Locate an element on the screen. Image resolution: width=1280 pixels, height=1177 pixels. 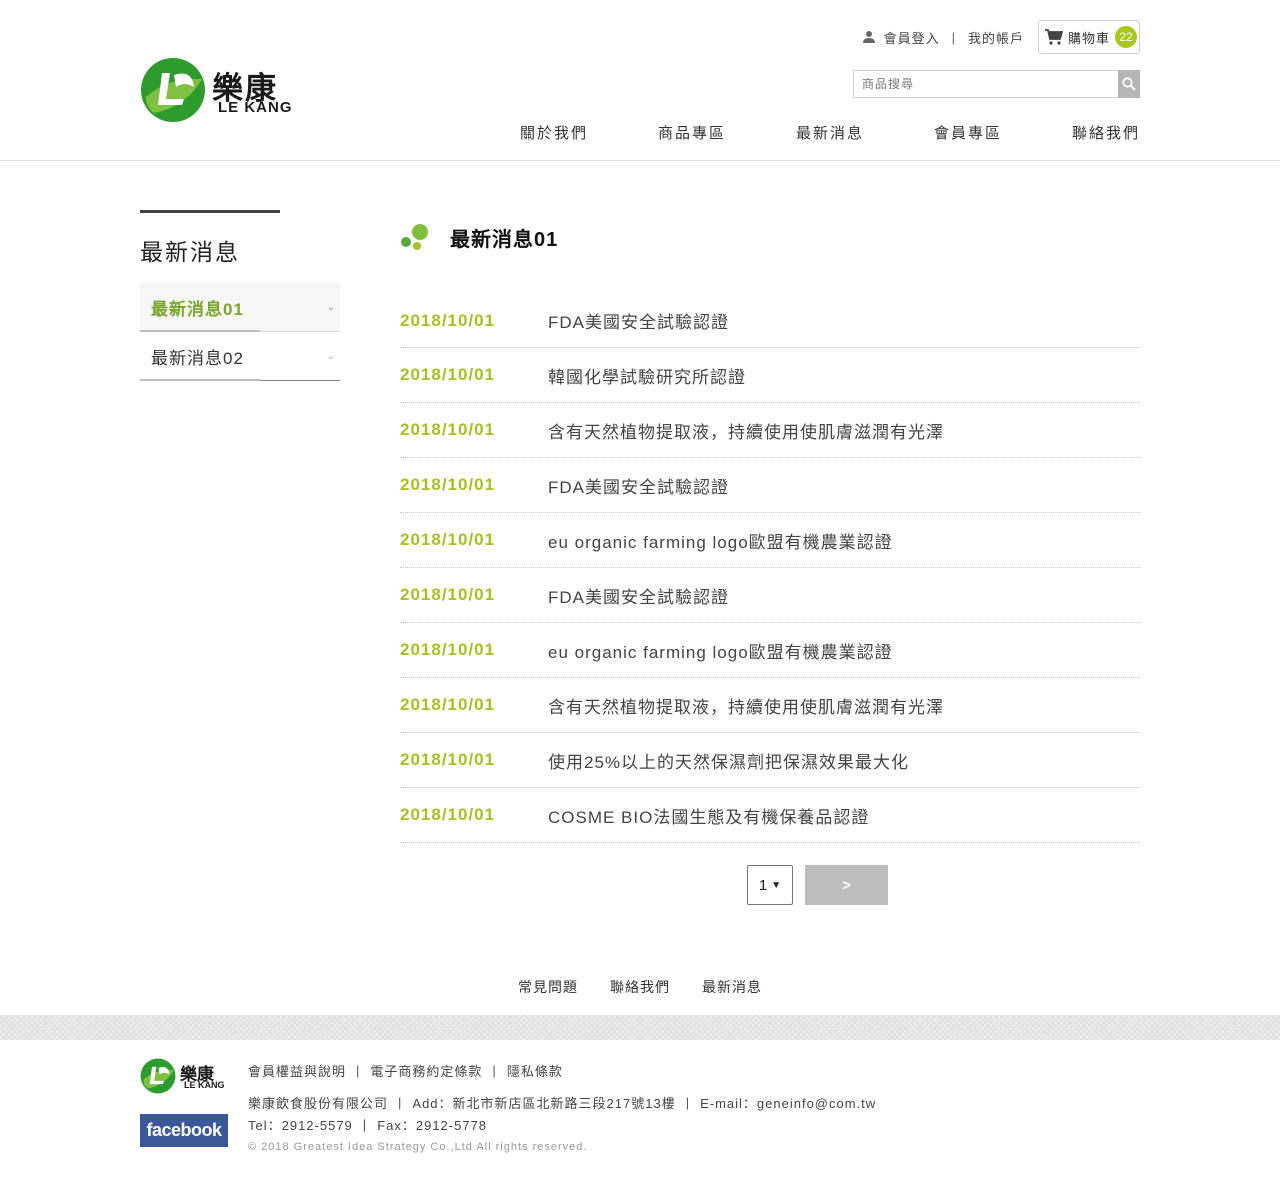
footer-link-contact: 聯絡我們 is located at coordinates (640, 987).